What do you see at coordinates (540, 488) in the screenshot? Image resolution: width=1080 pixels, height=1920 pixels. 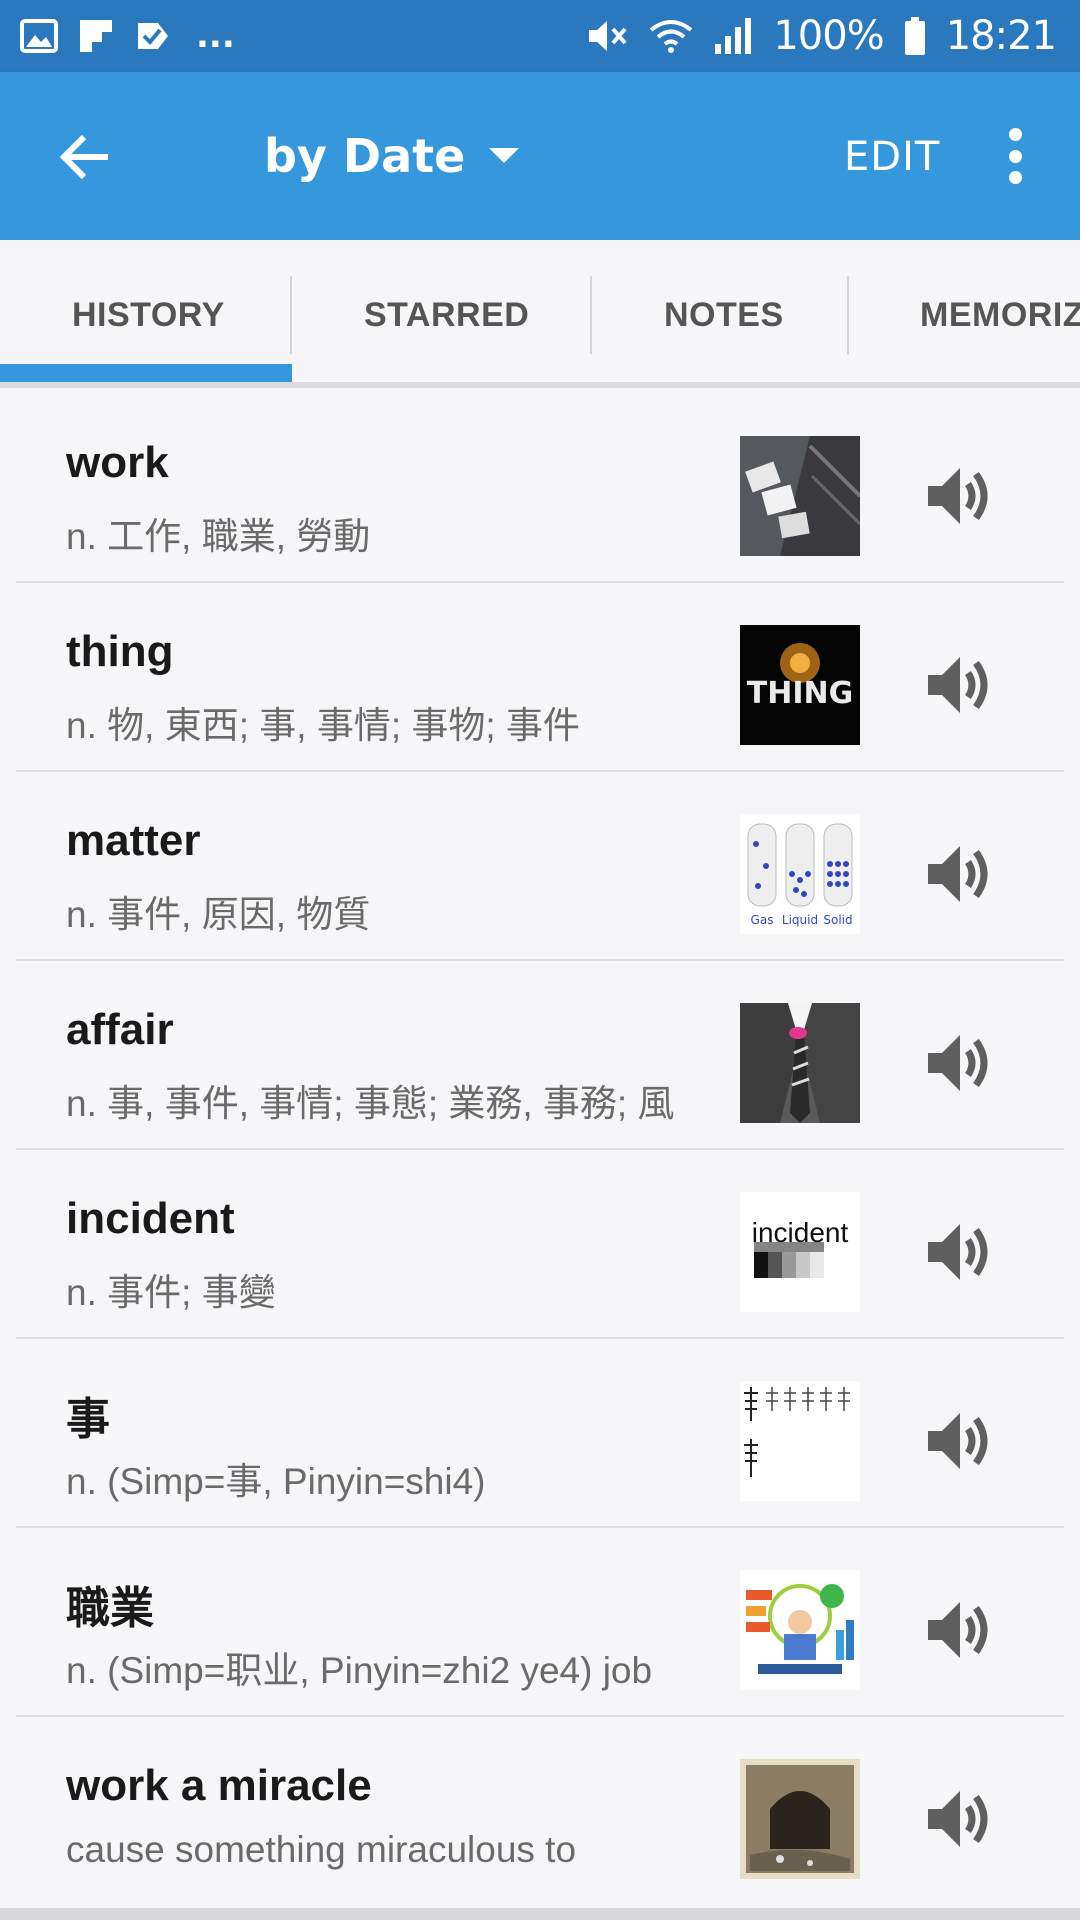 I see `list-item: work n. 工作, 職業, 勞動` at bounding box center [540, 488].